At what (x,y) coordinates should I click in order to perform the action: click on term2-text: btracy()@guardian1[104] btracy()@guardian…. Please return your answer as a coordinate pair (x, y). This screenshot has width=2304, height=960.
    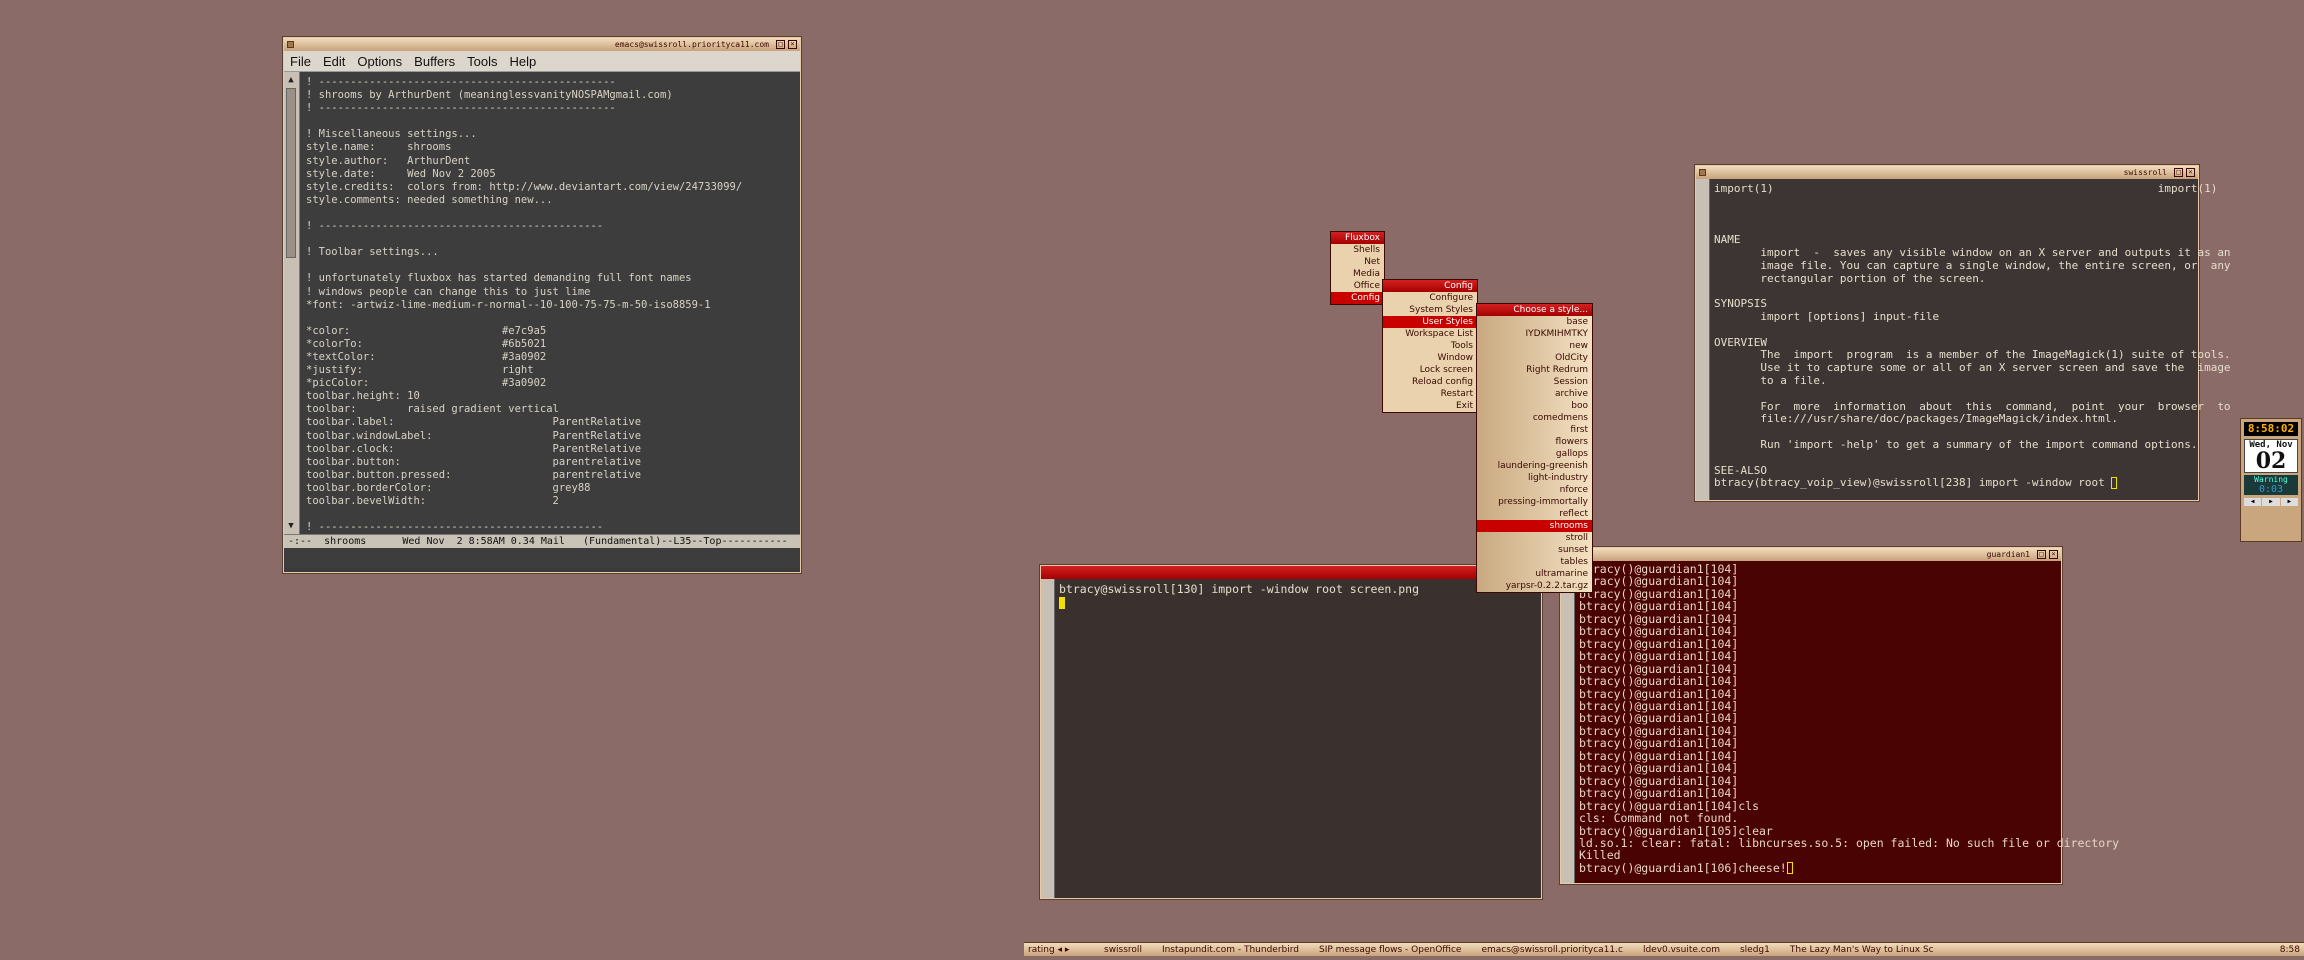
    Looking at the image, I should click on (1840, 718).